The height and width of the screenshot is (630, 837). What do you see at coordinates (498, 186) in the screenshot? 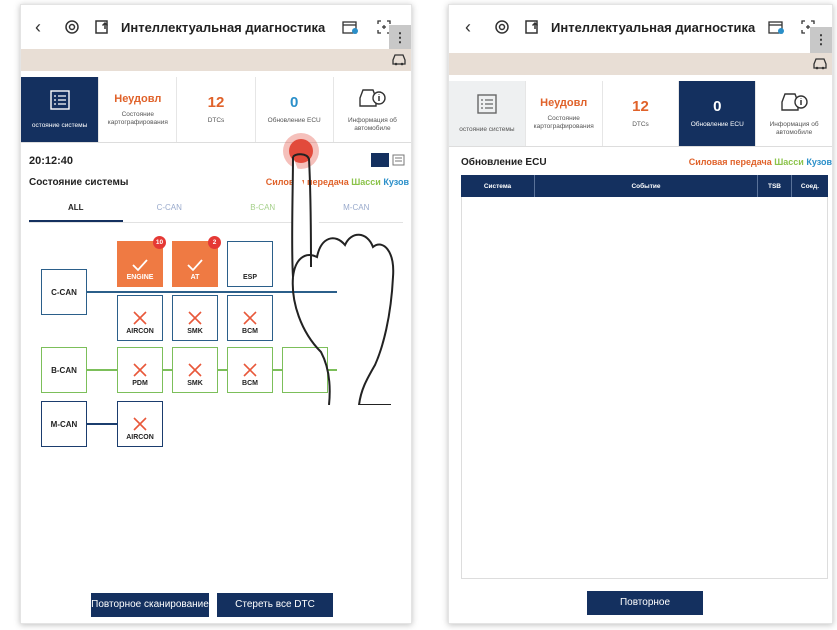
I see `col-system: Система` at bounding box center [498, 186].